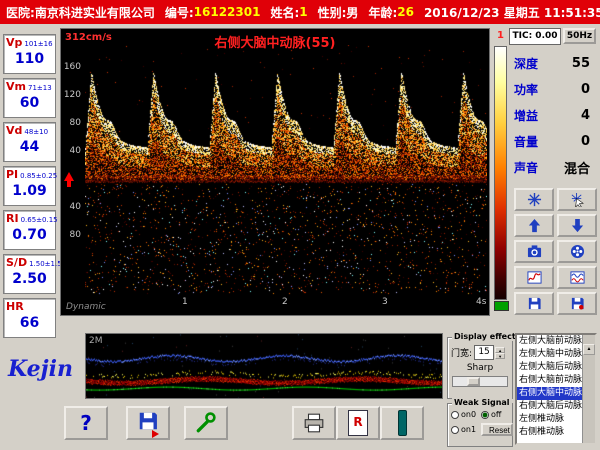 The height and width of the screenshot is (450, 600). Describe the element at coordinates (526, 89) in the screenshot. I see `power-label: 功率` at that location.